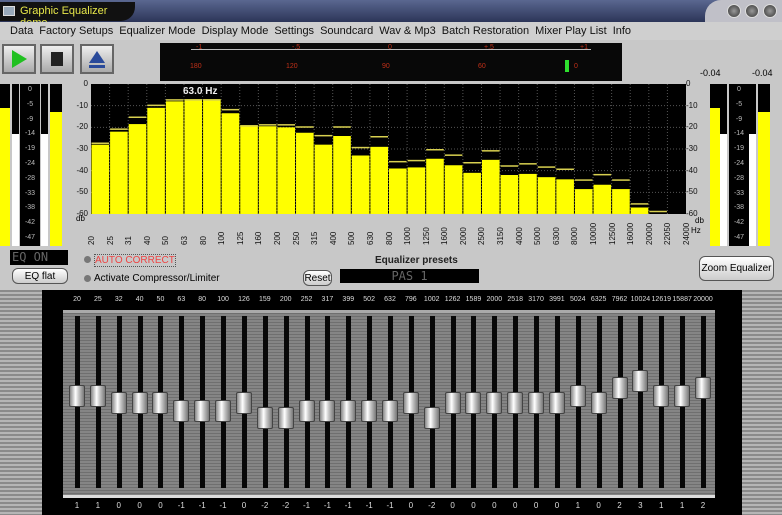  What do you see at coordinates (157, 31) in the screenshot?
I see `menu-item-equalizer-mode: Equalizer Mode` at bounding box center [157, 31].